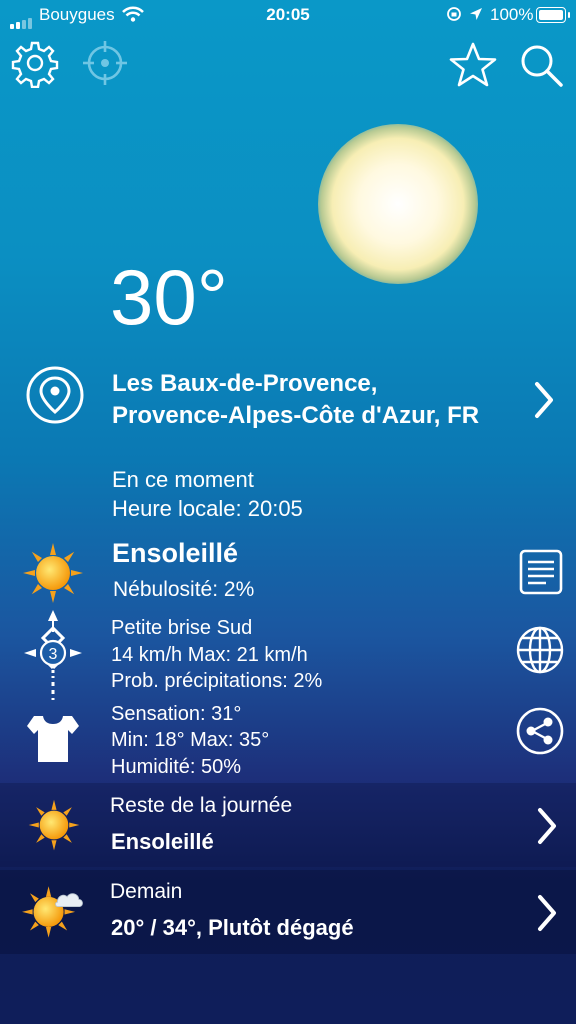 The width and height of the screenshot is (576, 1024). What do you see at coordinates (541, 65) in the screenshot?
I see `search-icon` at bounding box center [541, 65].